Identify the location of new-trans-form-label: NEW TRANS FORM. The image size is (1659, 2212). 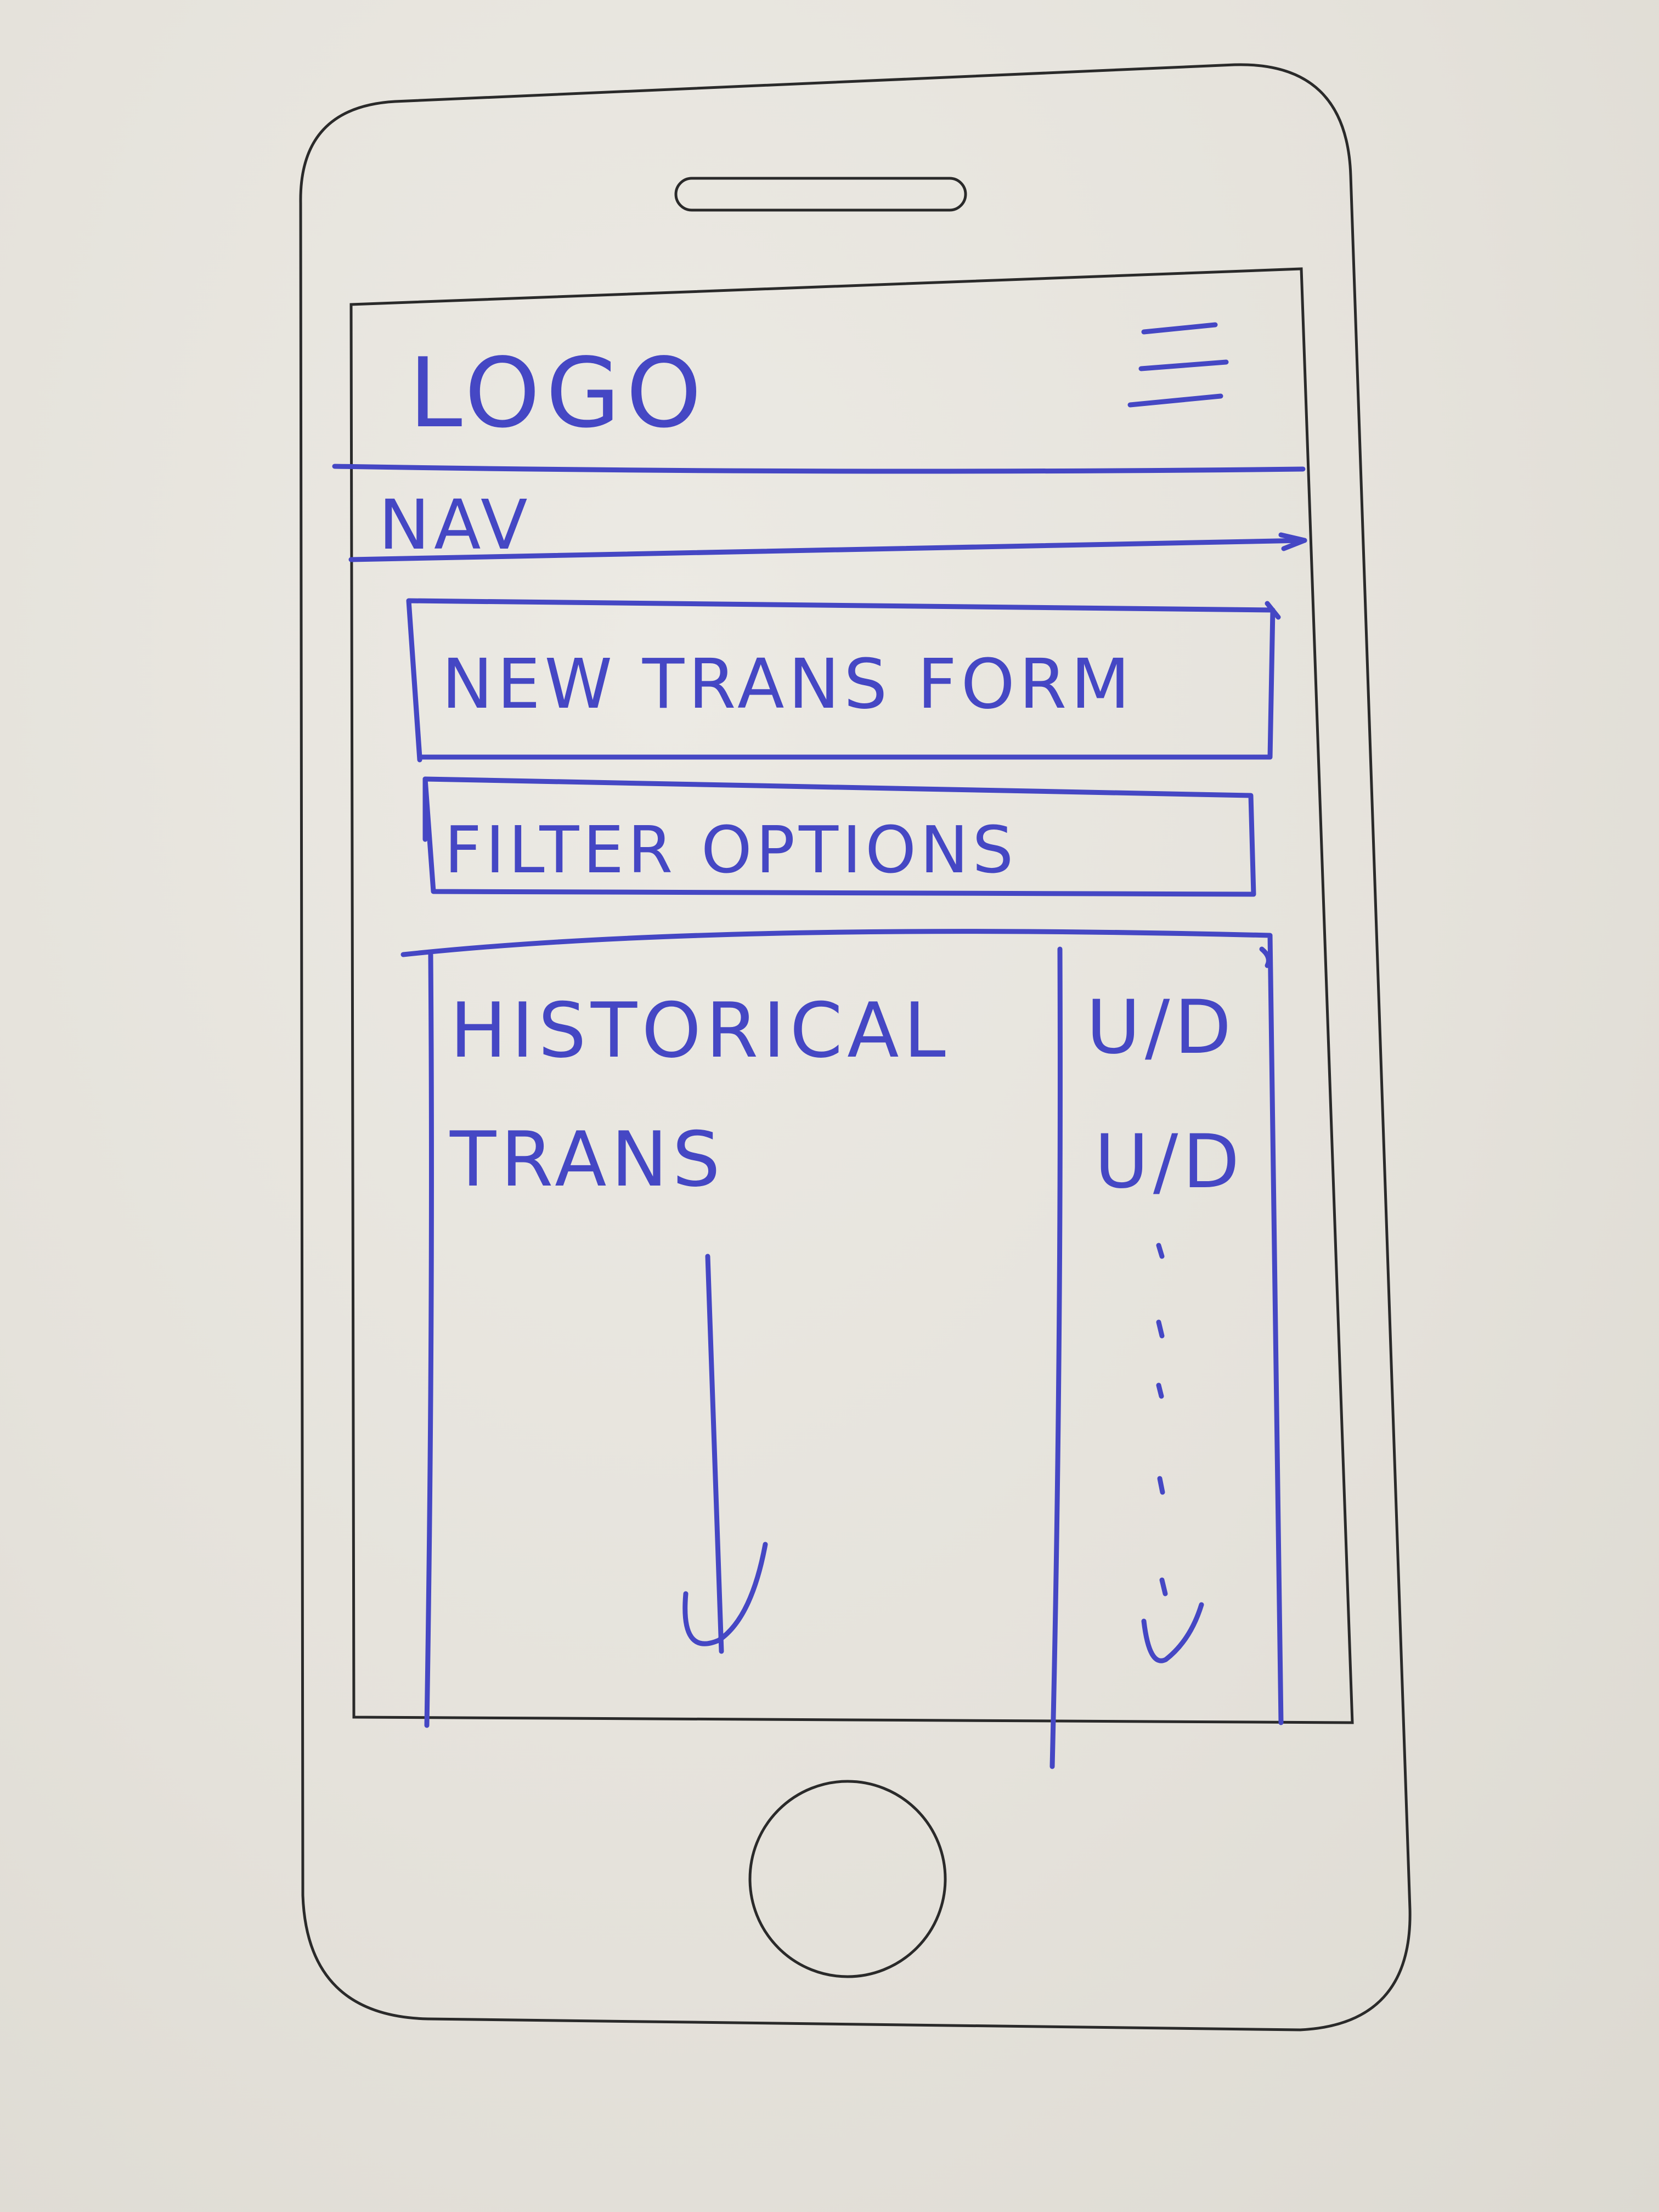
(788, 684).